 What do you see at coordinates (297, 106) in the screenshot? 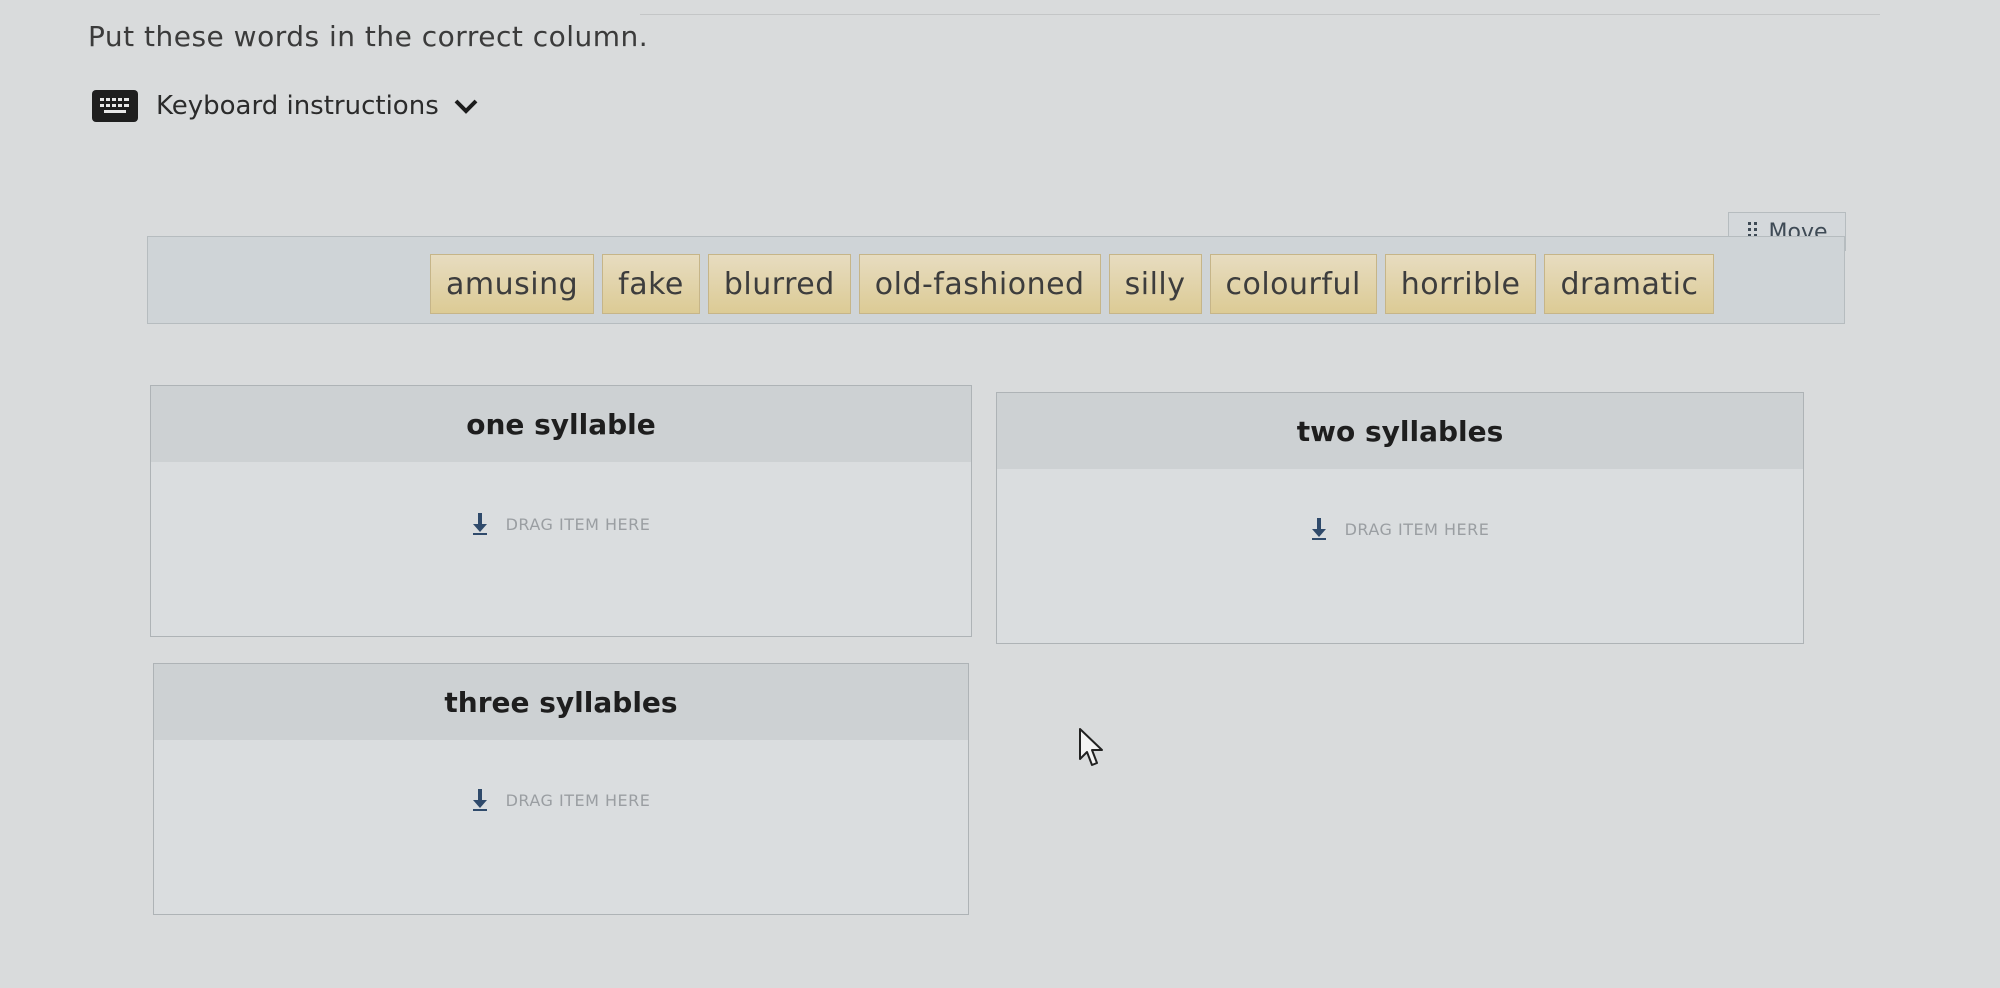
I see `keyboard-instructions-label: Keyboard instructions` at bounding box center [297, 106].